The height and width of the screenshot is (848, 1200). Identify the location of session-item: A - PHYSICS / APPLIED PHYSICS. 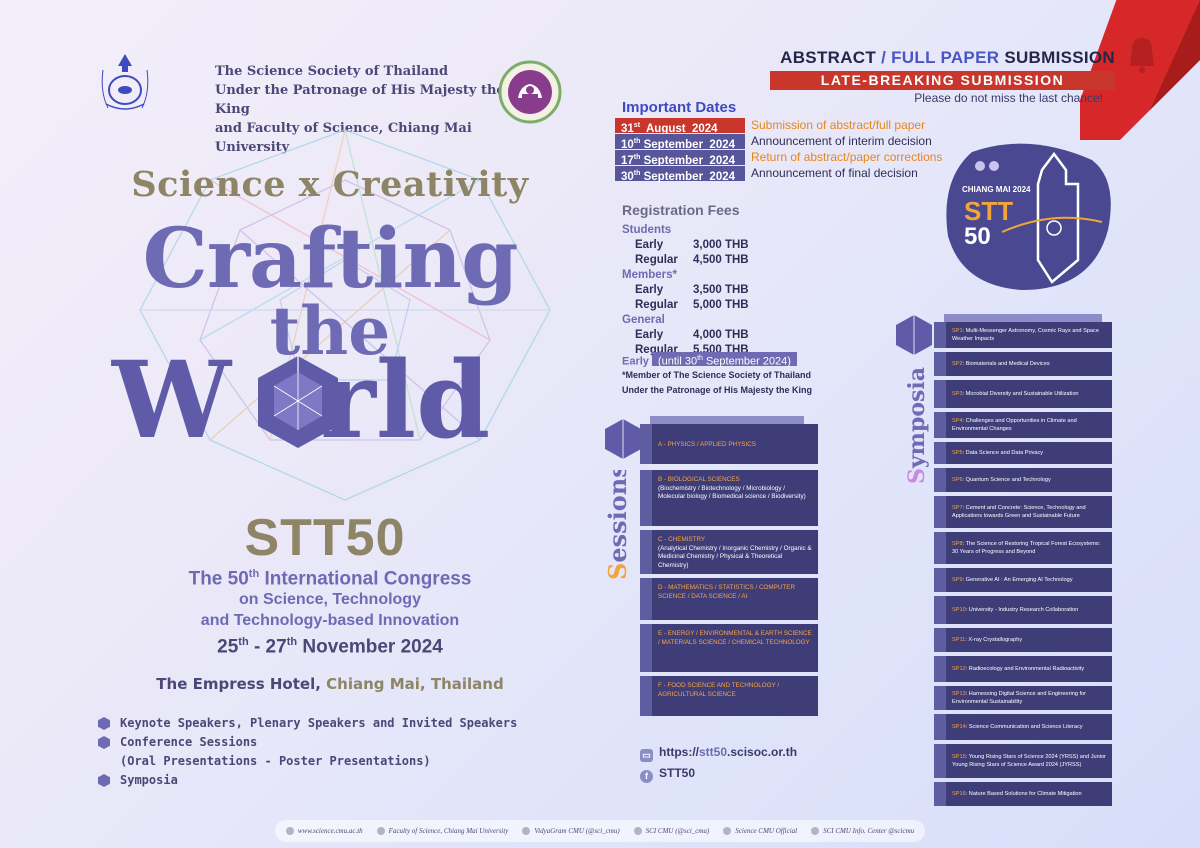
(729, 444).